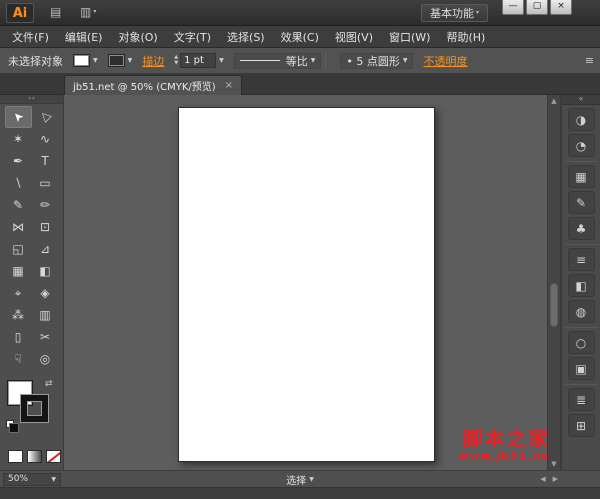 This screenshot has height=499, width=600. I want to click on arrange-documents-glyph: ▥, so click(86, 12).